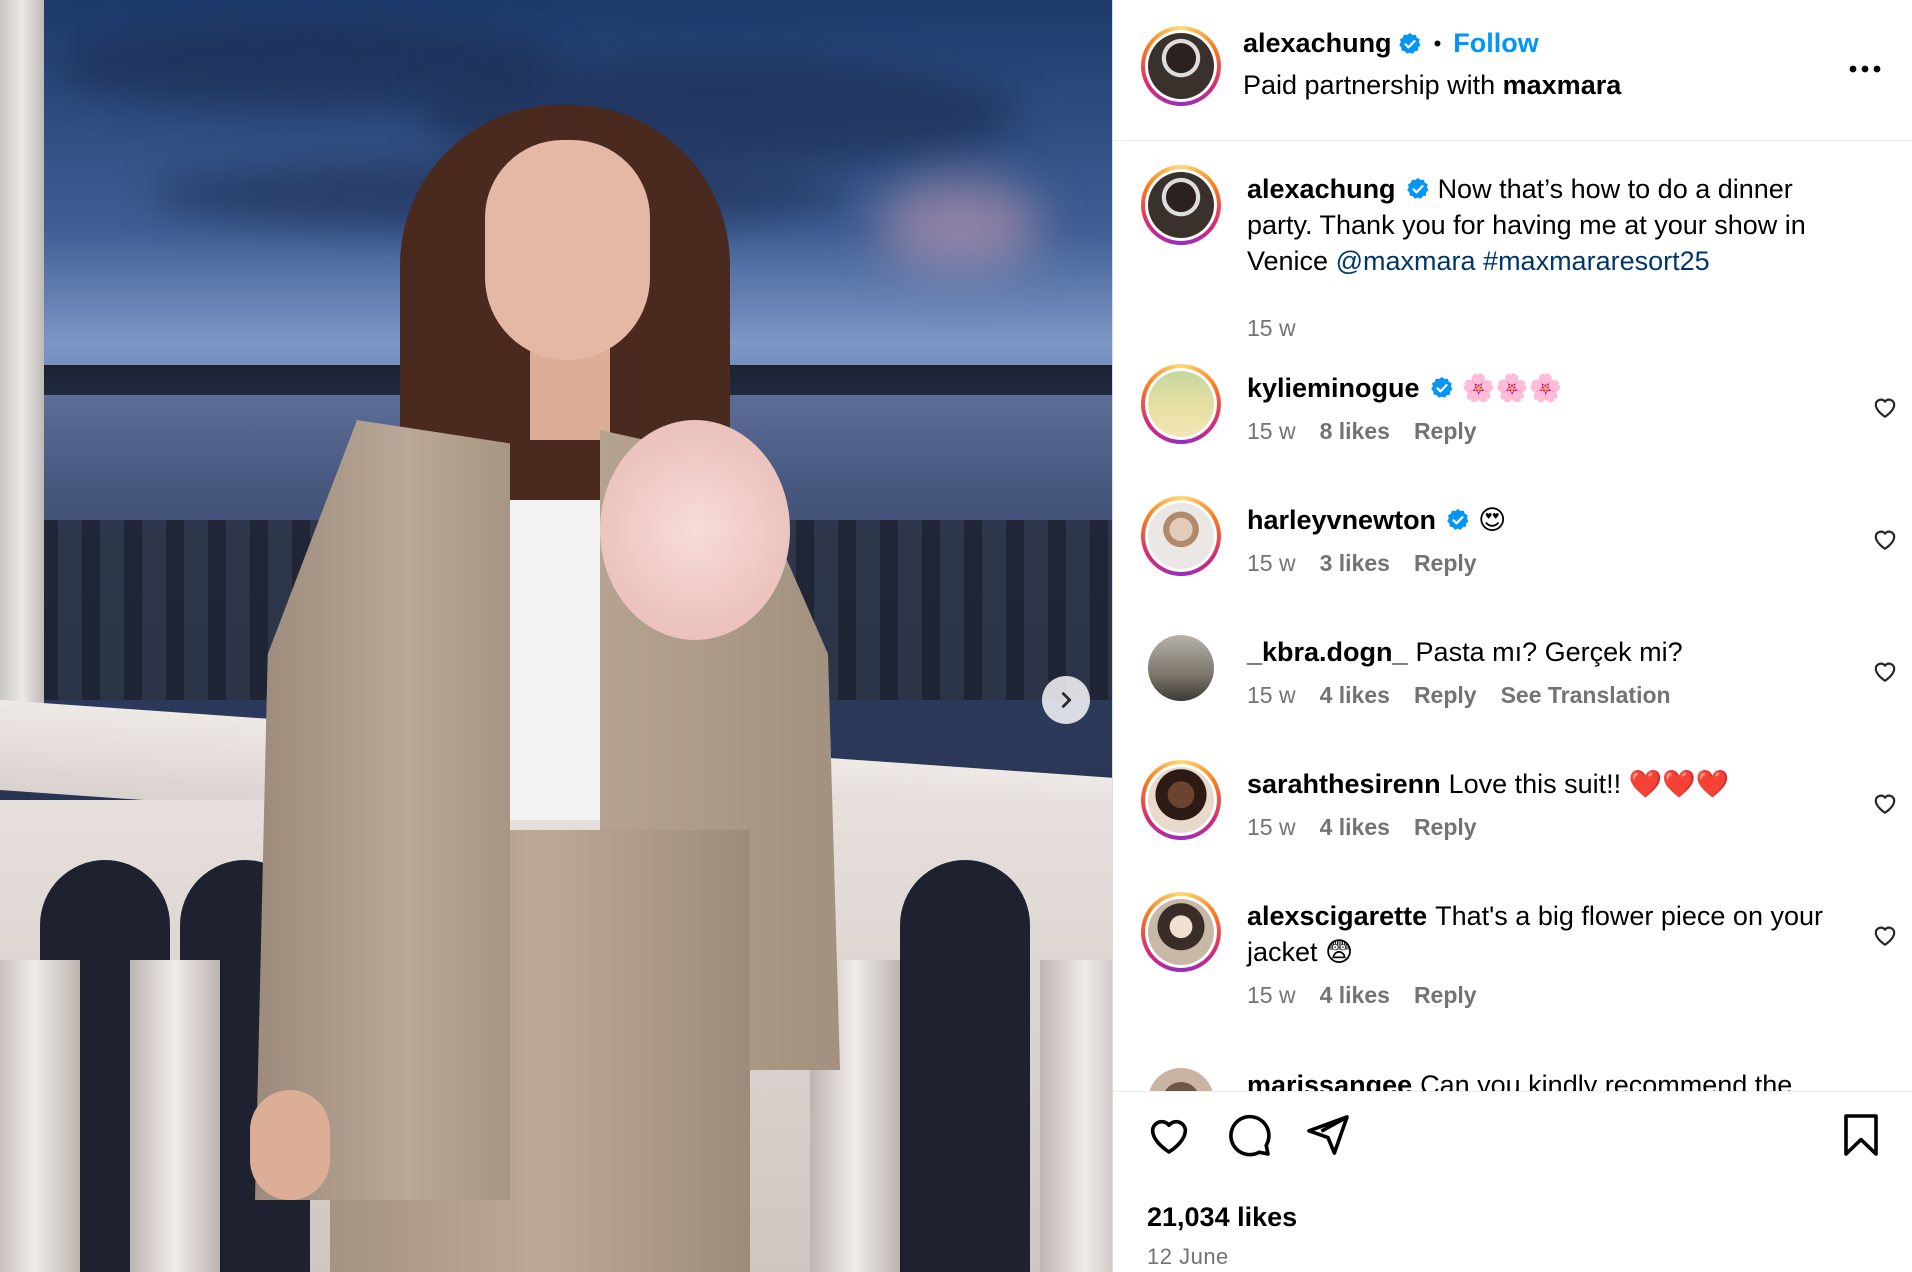 This screenshot has width=1912, height=1272. What do you see at coordinates (1344, 784) in the screenshot?
I see `comment-username: sarahthesirenn` at bounding box center [1344, 784].